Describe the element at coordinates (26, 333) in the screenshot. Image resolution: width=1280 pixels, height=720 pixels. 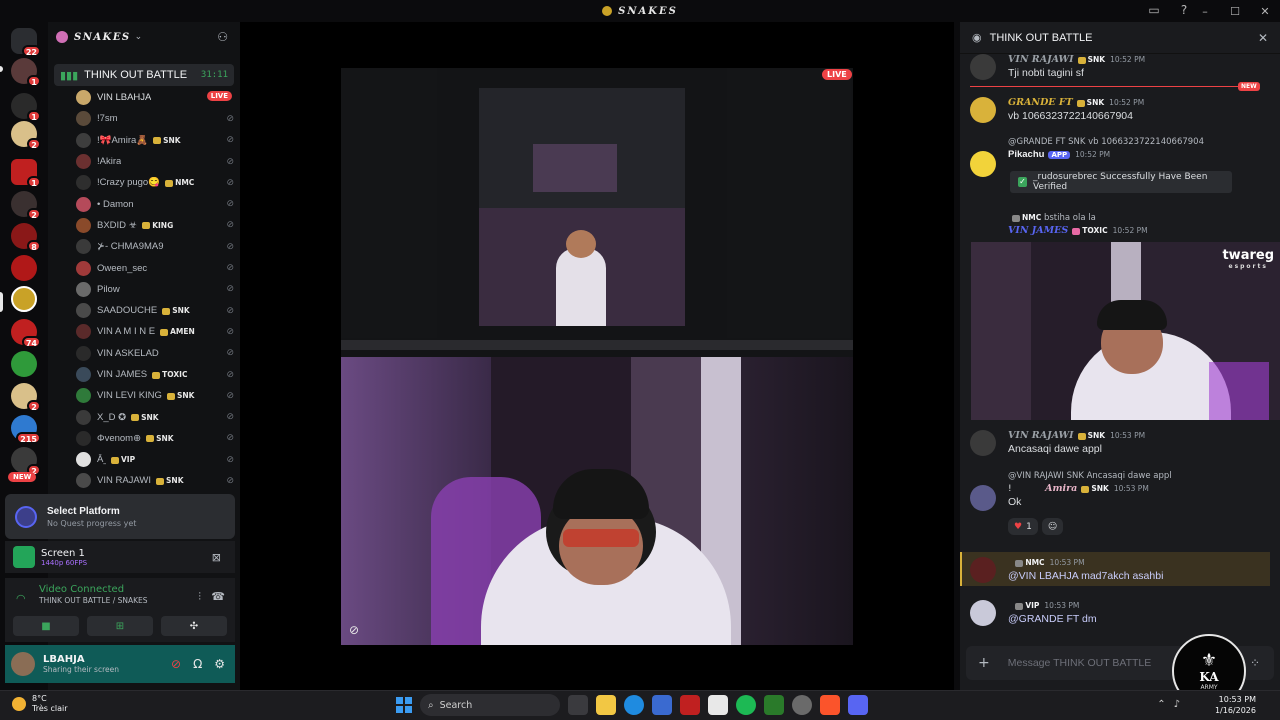
I see `server-icon: 74` at that location.